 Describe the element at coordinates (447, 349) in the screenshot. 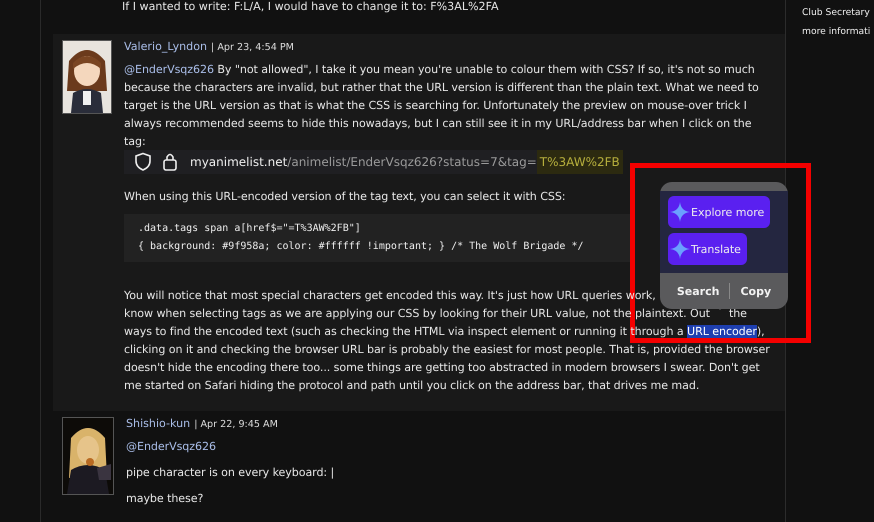

I see `post-text: clicking on it and checking the browser URL bar is probably the easiest for most people. That is, provided the browser` at that location.